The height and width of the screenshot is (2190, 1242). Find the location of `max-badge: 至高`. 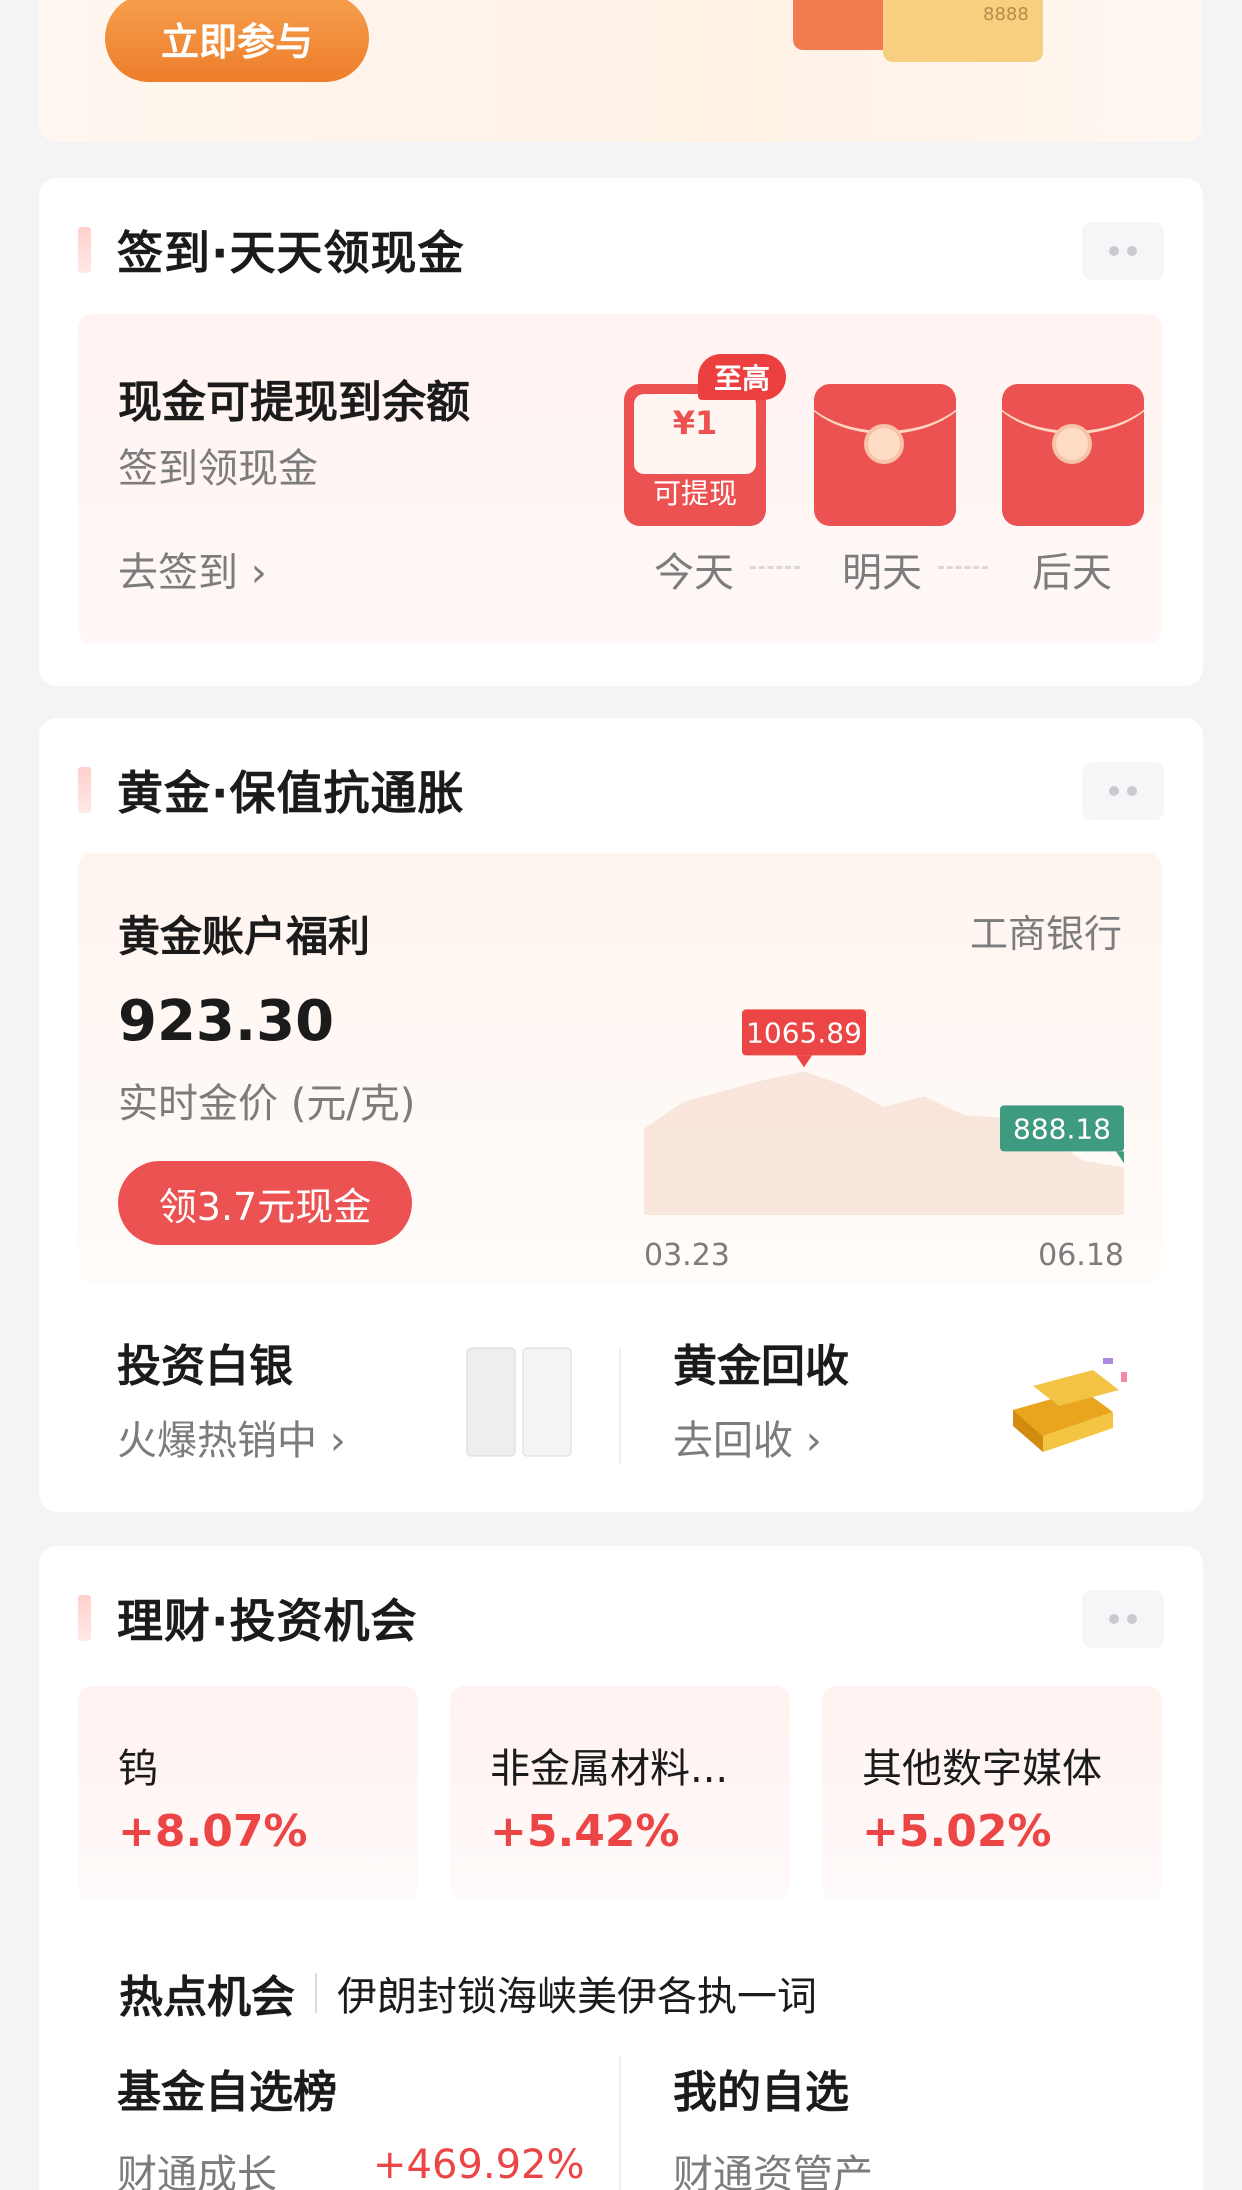

max-badge: 至高 is located at coordinates (742, 377).